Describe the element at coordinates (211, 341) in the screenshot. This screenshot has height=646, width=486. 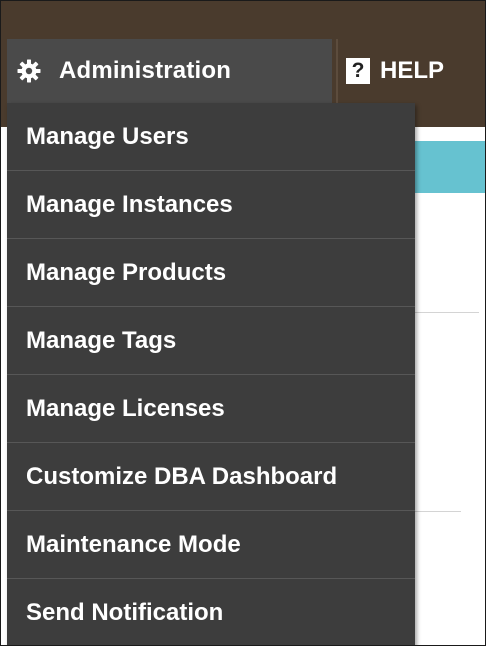
I see `menu-item-manage-tags: Manage Tags` at that location.